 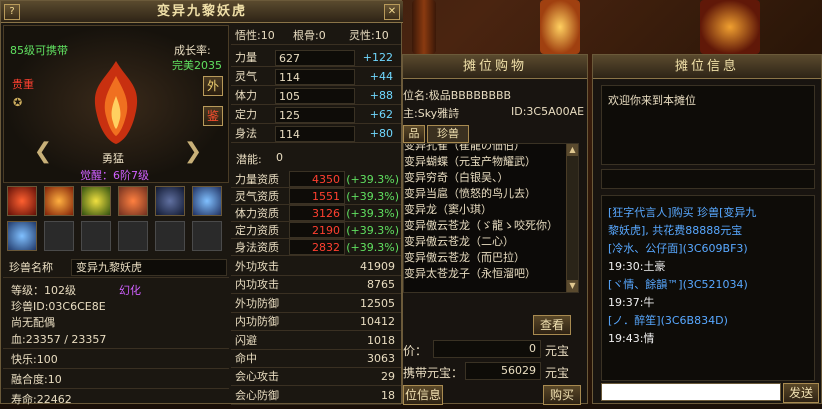 I want to click on lingxing-value: 灵性:10, so click(x=369, y=35).